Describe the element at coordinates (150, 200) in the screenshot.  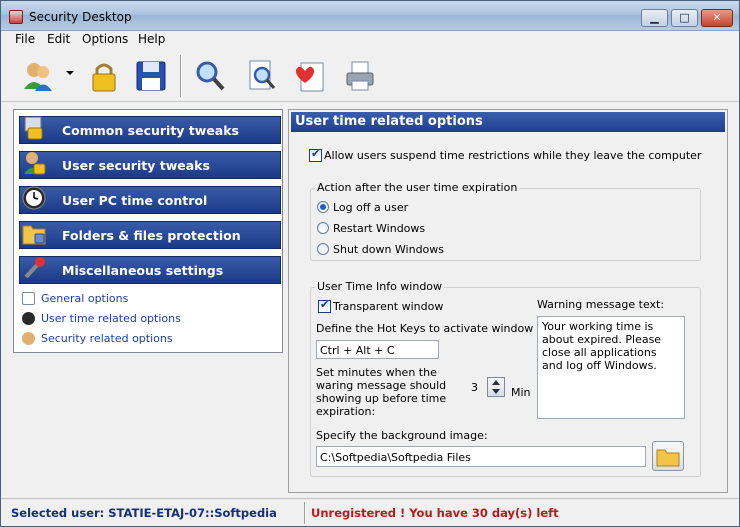
I see `sidebar-category-pc-time: User PC time control` at that location.